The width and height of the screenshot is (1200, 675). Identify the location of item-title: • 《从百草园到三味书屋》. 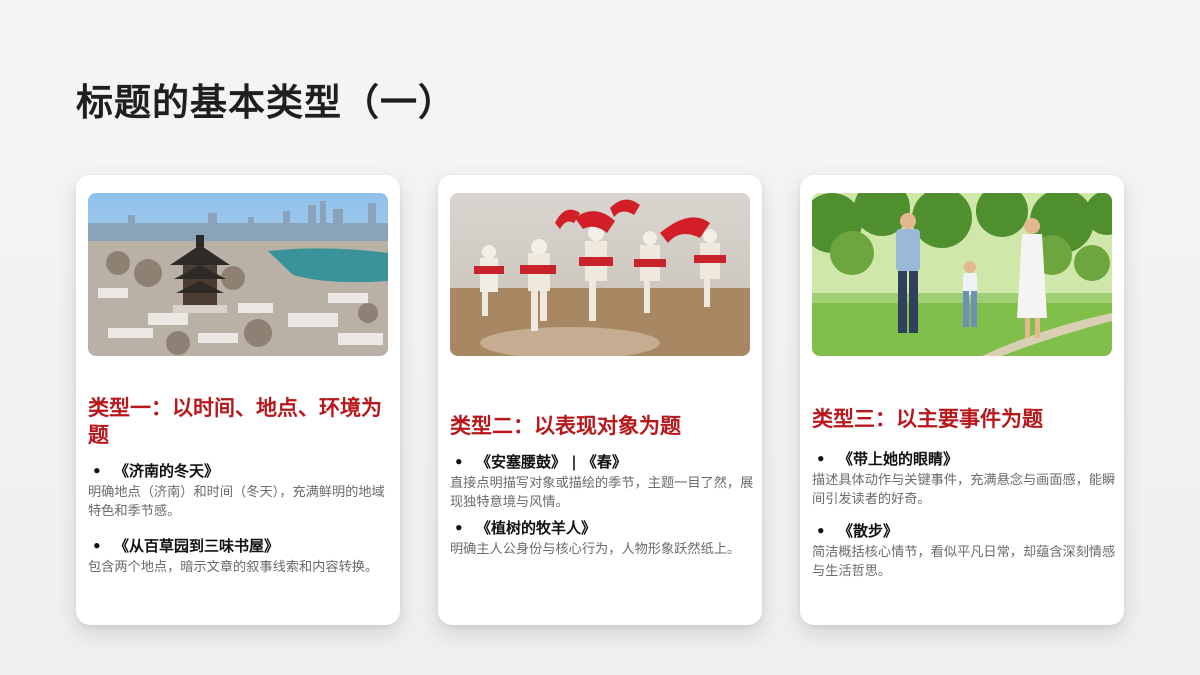
(241, 546).